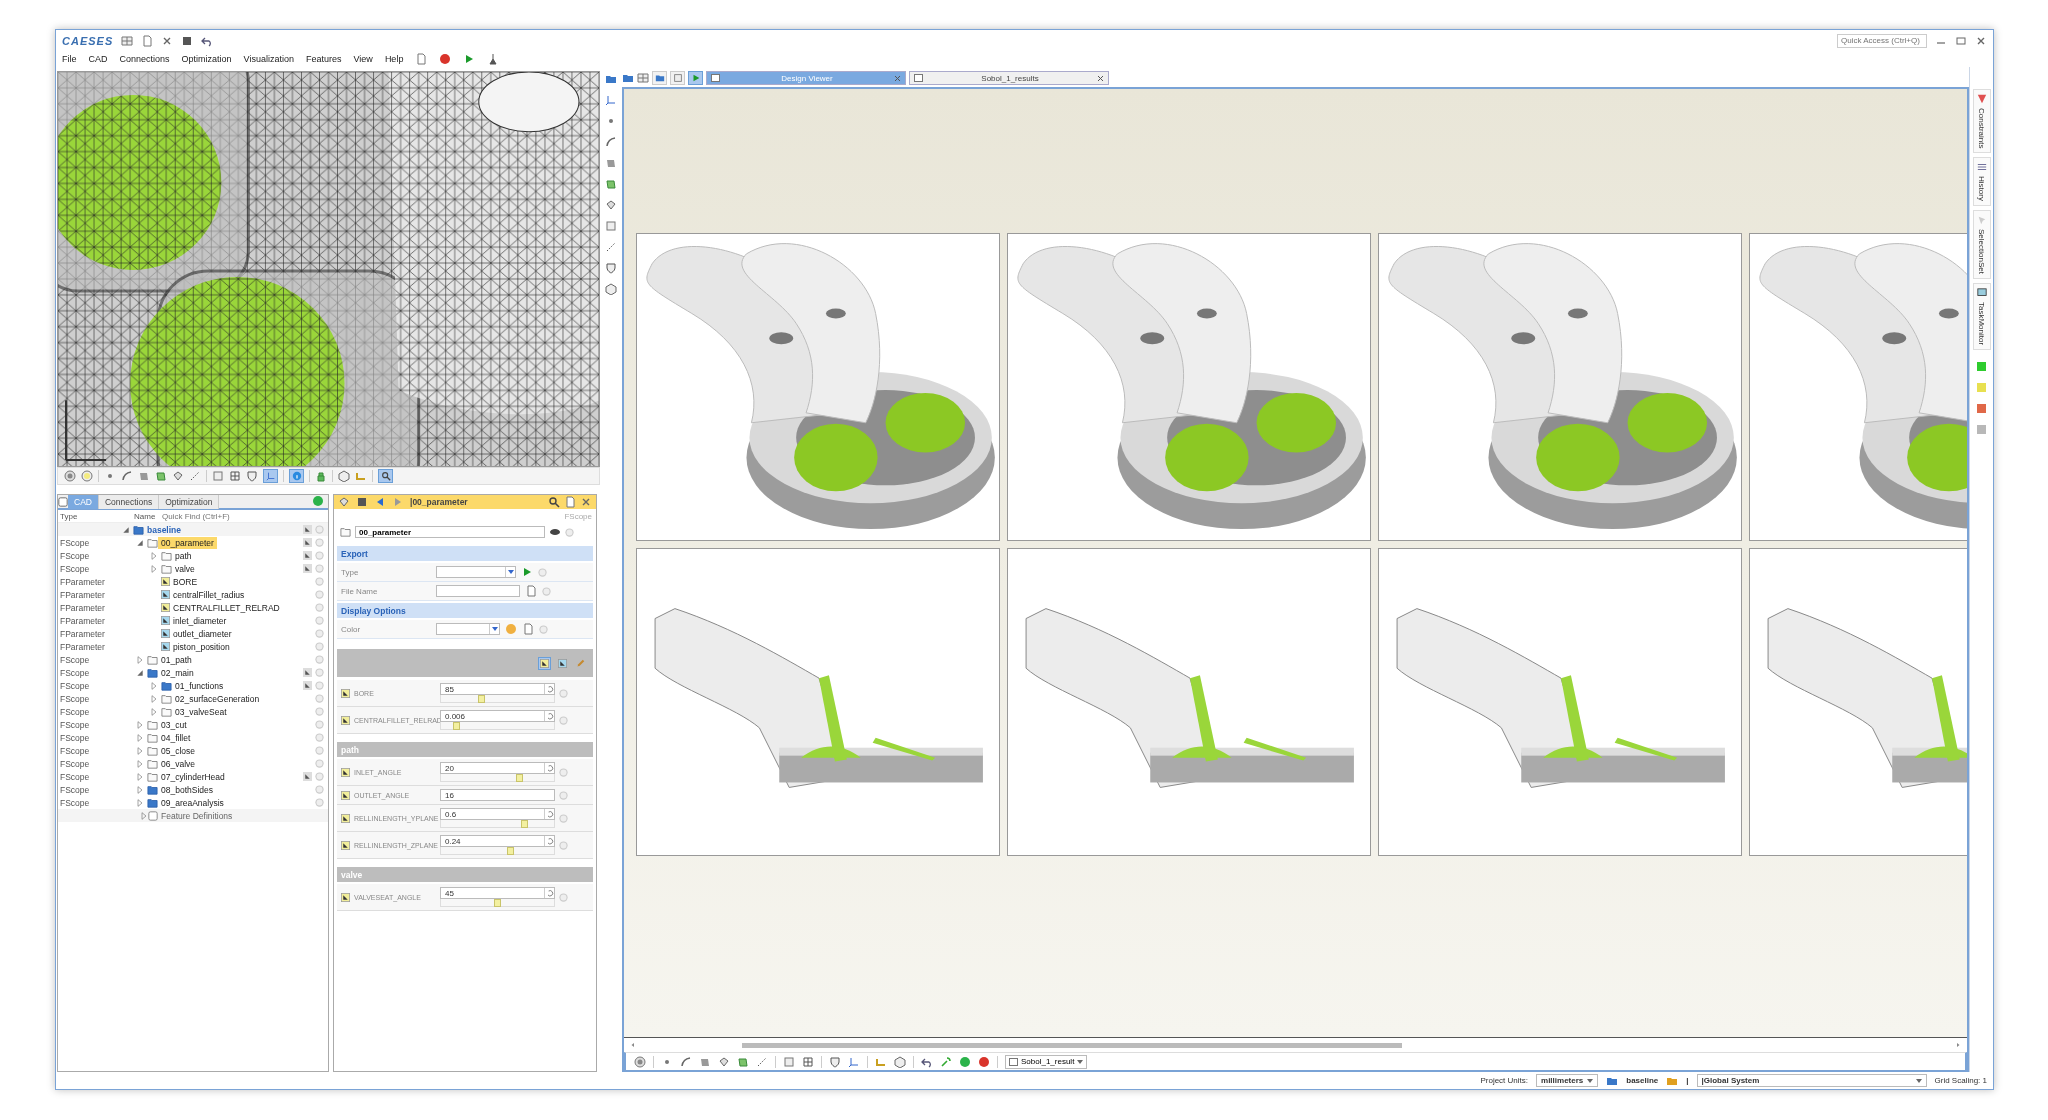  I want to click on side-tab: History, so click(1981, 182).